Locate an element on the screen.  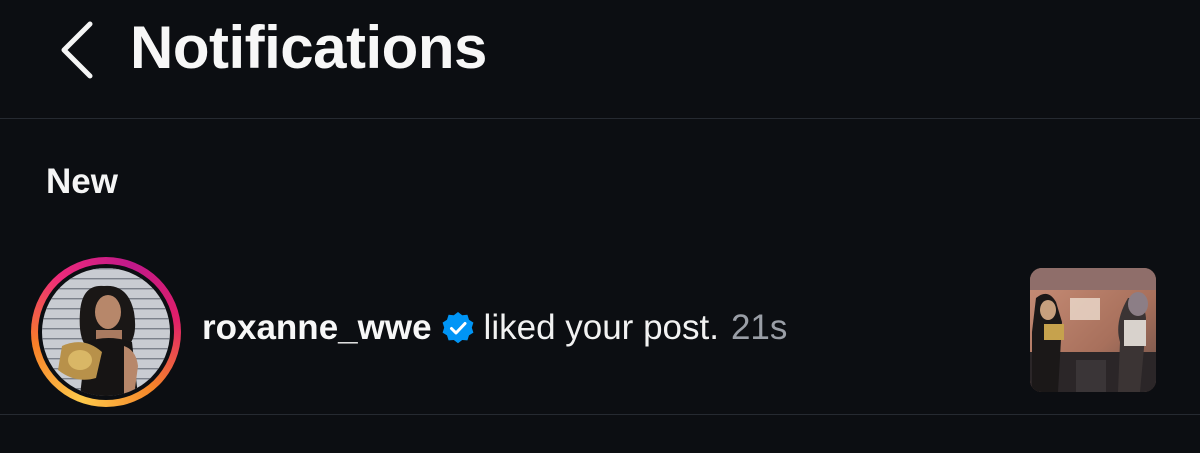
chevron-left-icon is located at coordinates (77, 50).